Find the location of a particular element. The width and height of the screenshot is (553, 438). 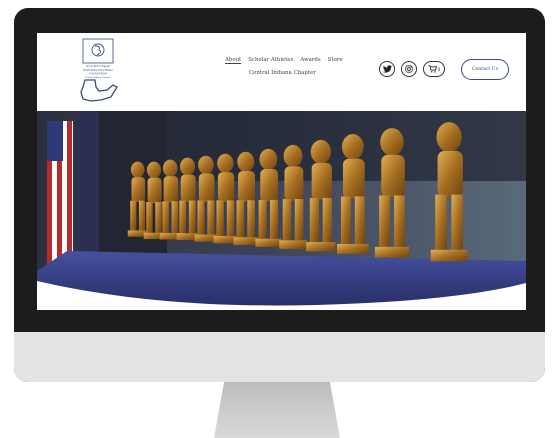

logo-line-3: FOUNDATION is located at coordinates (98, 74).